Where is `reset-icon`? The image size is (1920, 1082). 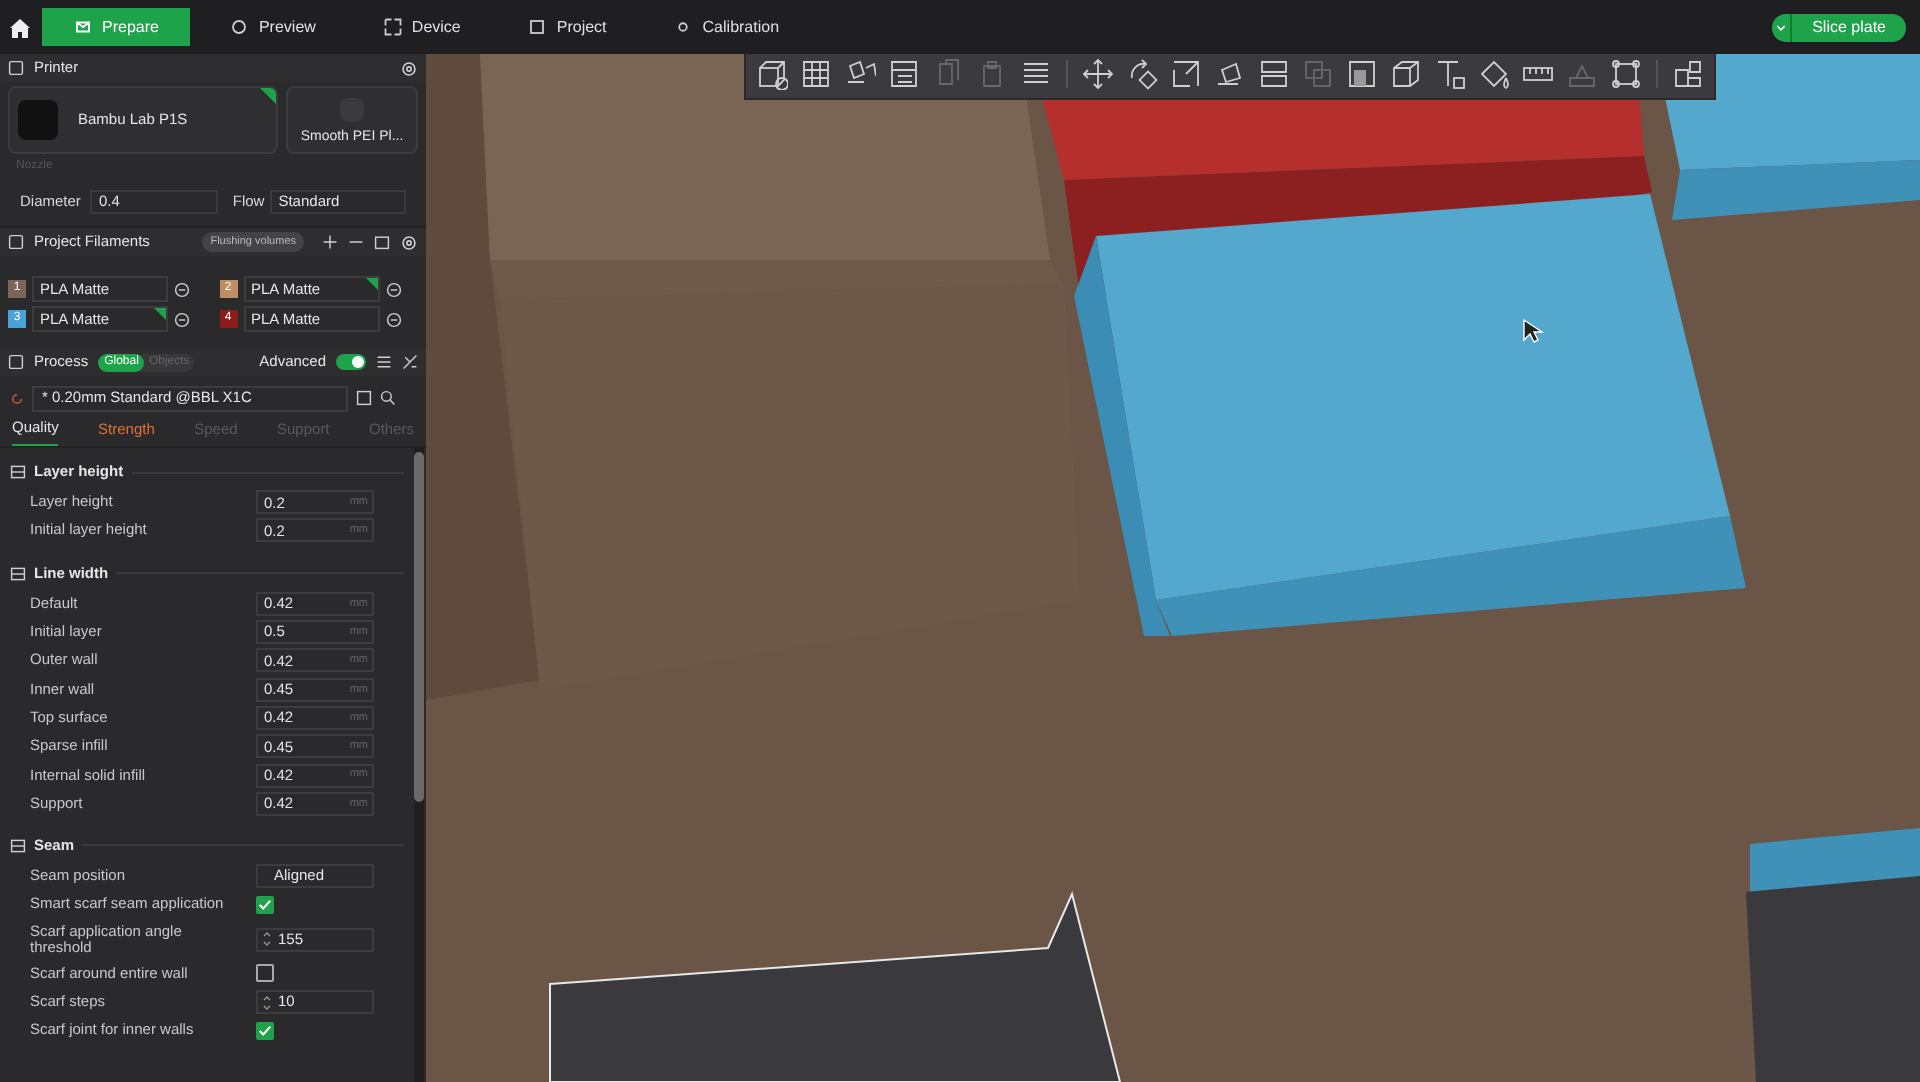
reset-icon is located at coordinates (17, 398).